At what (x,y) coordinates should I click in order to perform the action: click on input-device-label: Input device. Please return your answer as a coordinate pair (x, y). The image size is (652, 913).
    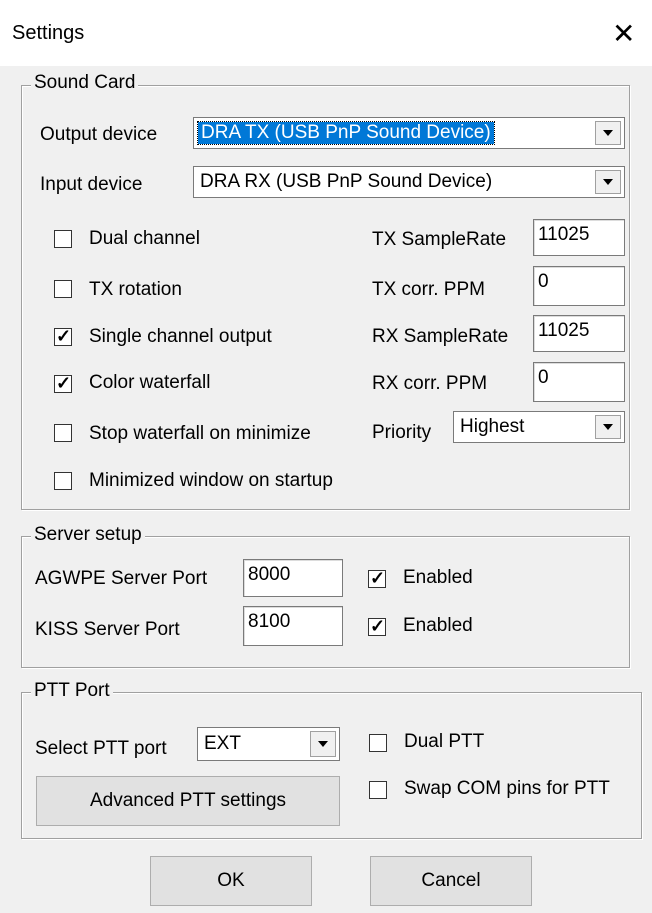
    Looking at the image, I should click on (91, 184).